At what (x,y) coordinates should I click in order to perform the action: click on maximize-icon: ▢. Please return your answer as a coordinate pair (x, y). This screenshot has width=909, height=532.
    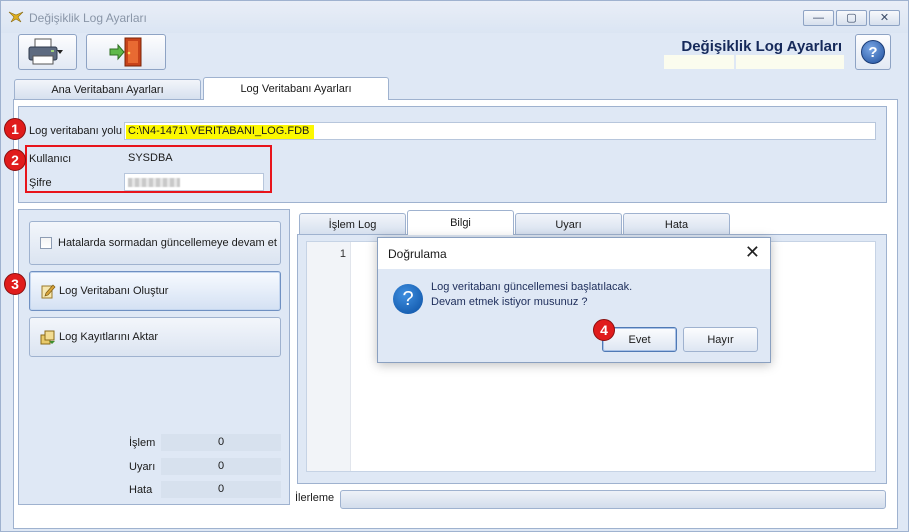
    Looking at the image, I should click on (851, 17).